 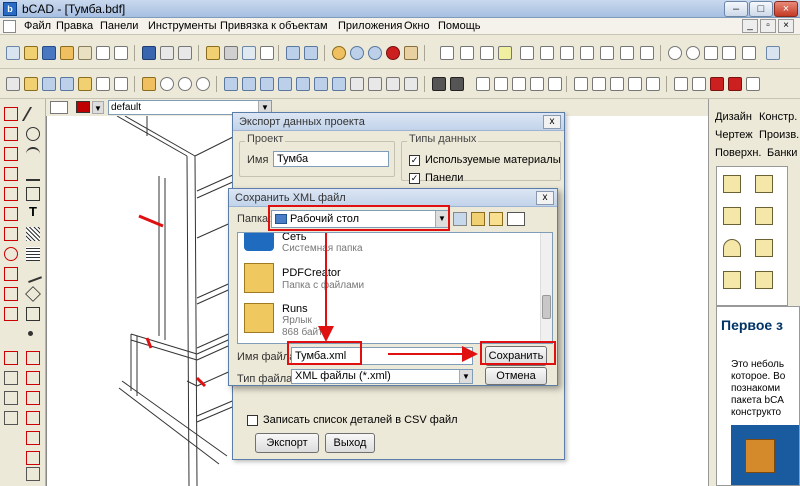 I want to click on hatch-tool-icon, so click(x=33, y=234).